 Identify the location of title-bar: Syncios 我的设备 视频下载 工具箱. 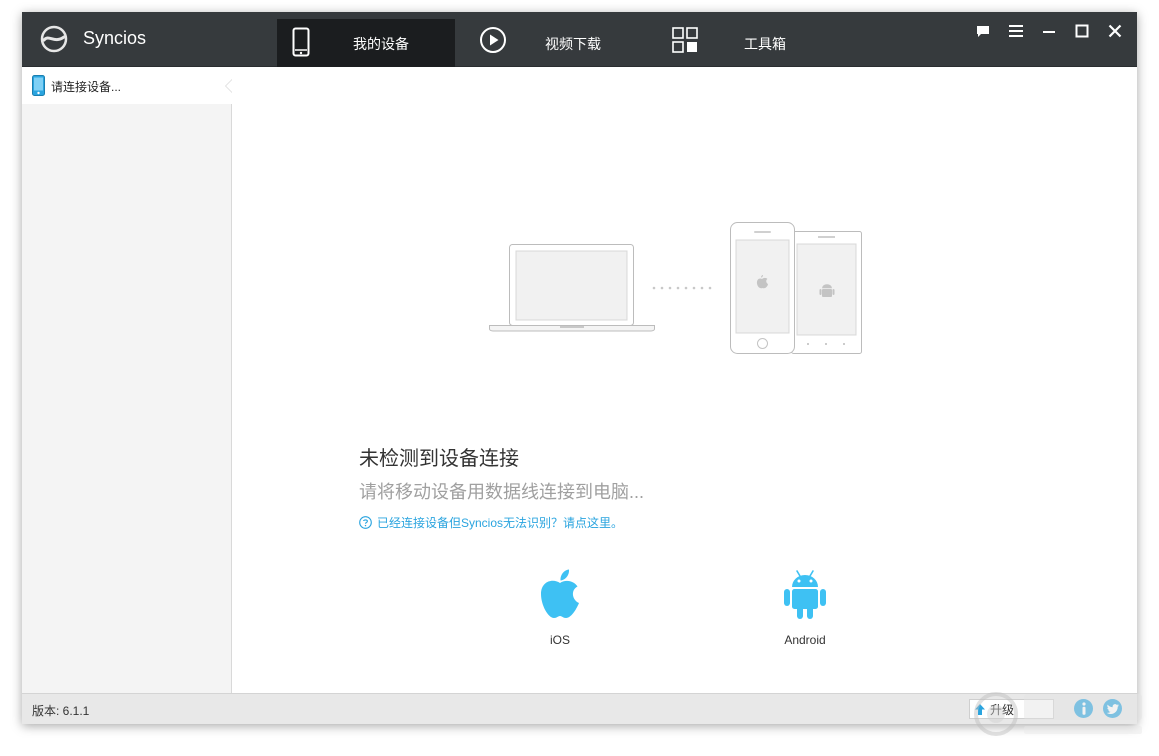
(579, 39).